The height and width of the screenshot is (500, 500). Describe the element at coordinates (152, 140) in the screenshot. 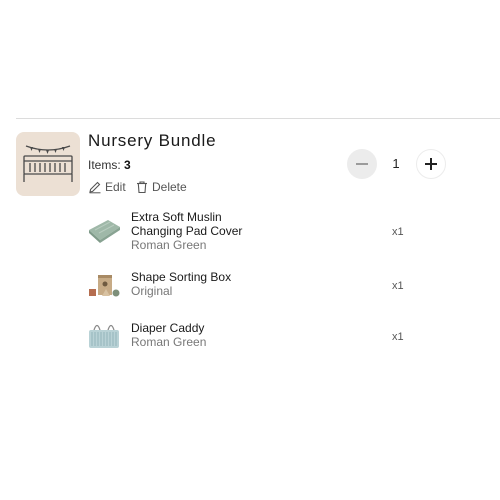

I see `bundle-title: Nursery Bundle` at that location.